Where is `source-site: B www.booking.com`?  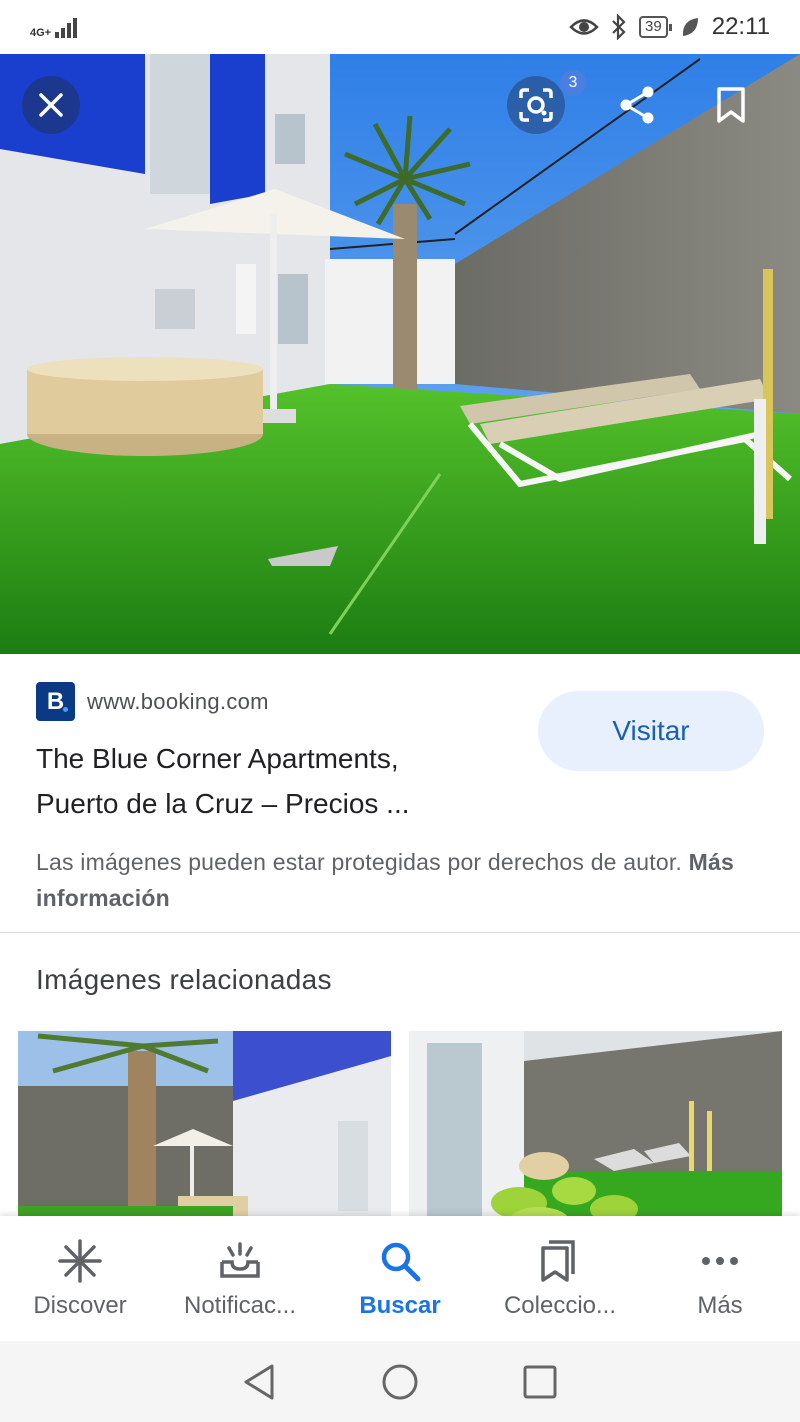 source-site: B www.booking.com is located at coordinates (152, 701).